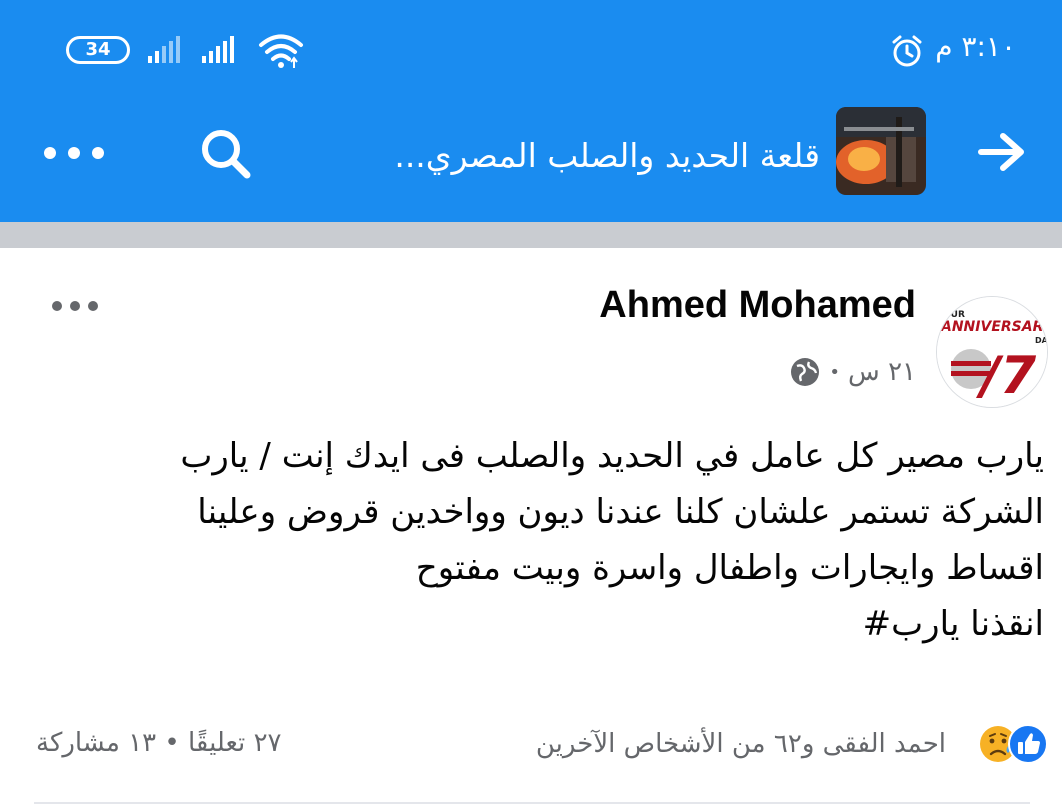 The height and width of the screenshot is (811, 1062). I want to click on reaction-icons, so click(1002, 744).